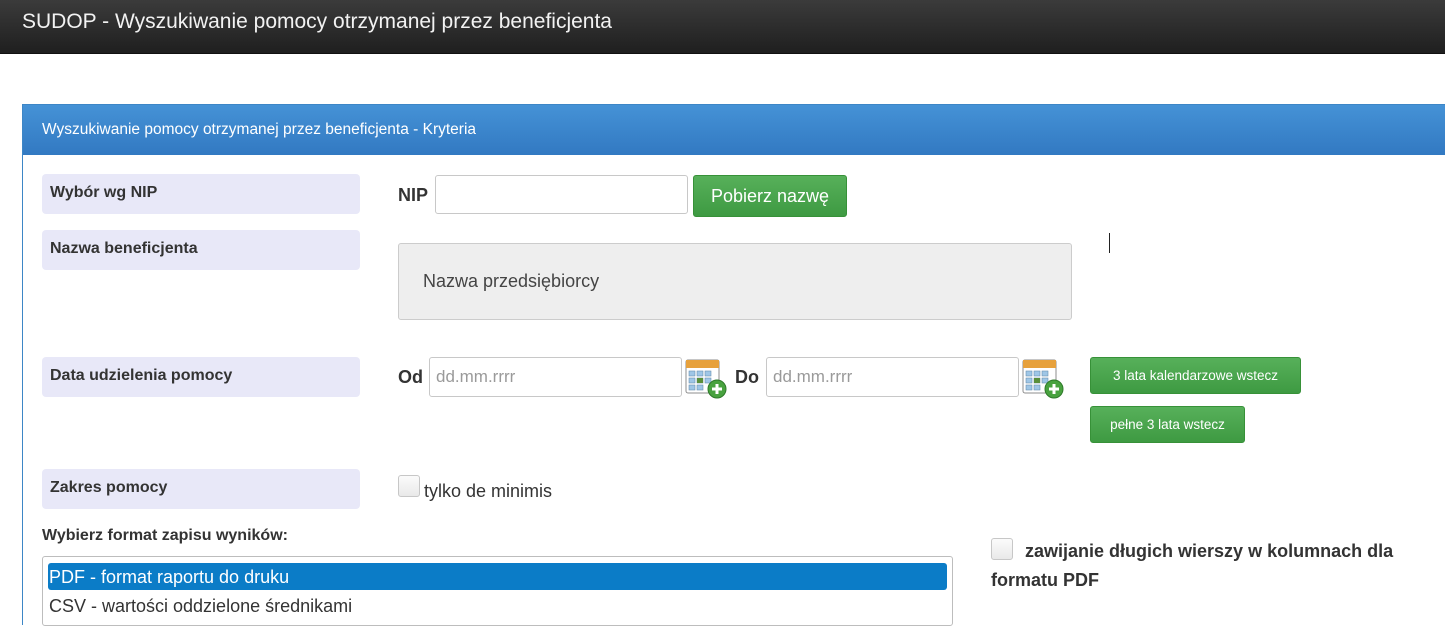  I want to click on date-from-label: Od, so click(410, 377).